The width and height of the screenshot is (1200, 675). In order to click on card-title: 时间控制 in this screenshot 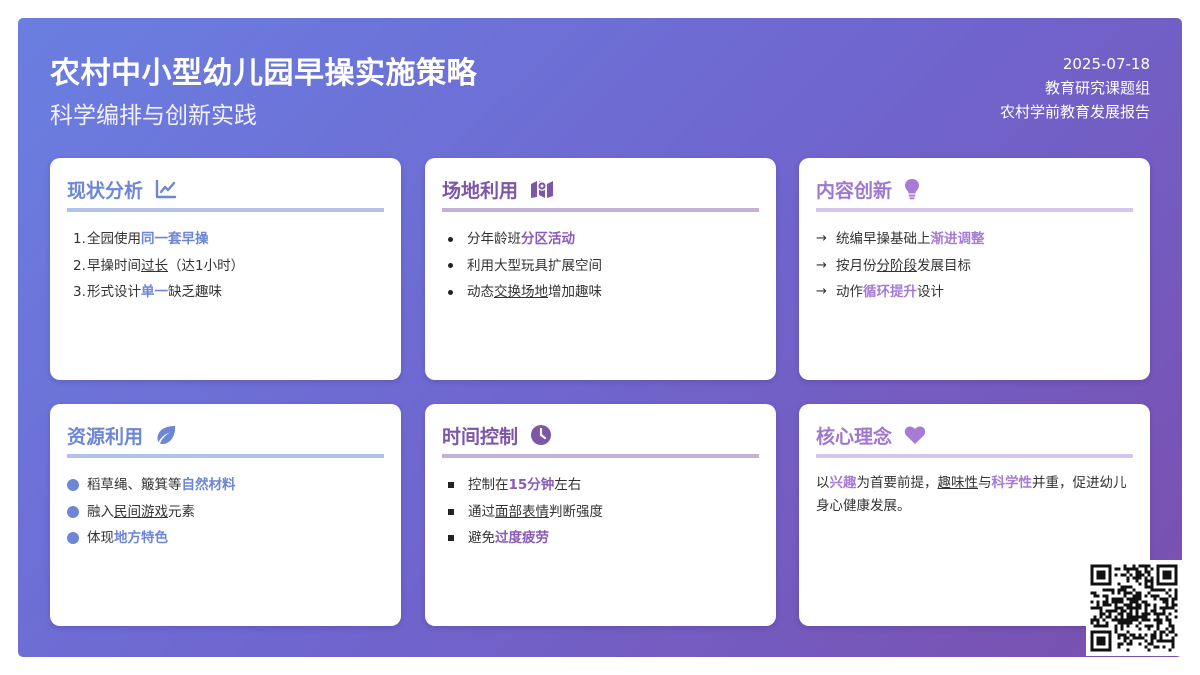, I will do `click(480, 436)`.